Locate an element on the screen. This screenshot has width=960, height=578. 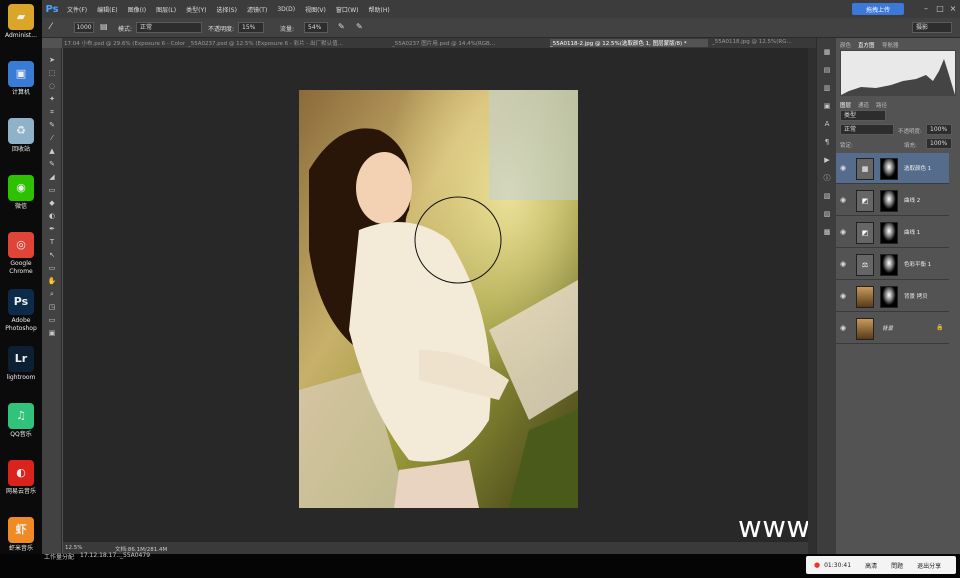
menu-item: 文件(F) is located at coordinates (77, 9).